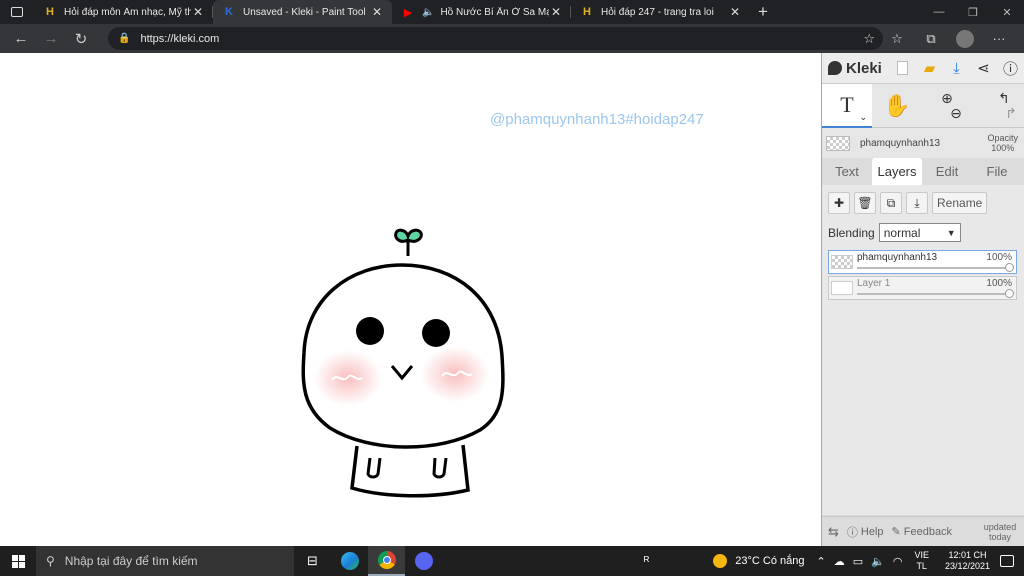 The image size is (1024, 576). I want to click on duplicate-layer-button: ⧉, so click(891, 203).